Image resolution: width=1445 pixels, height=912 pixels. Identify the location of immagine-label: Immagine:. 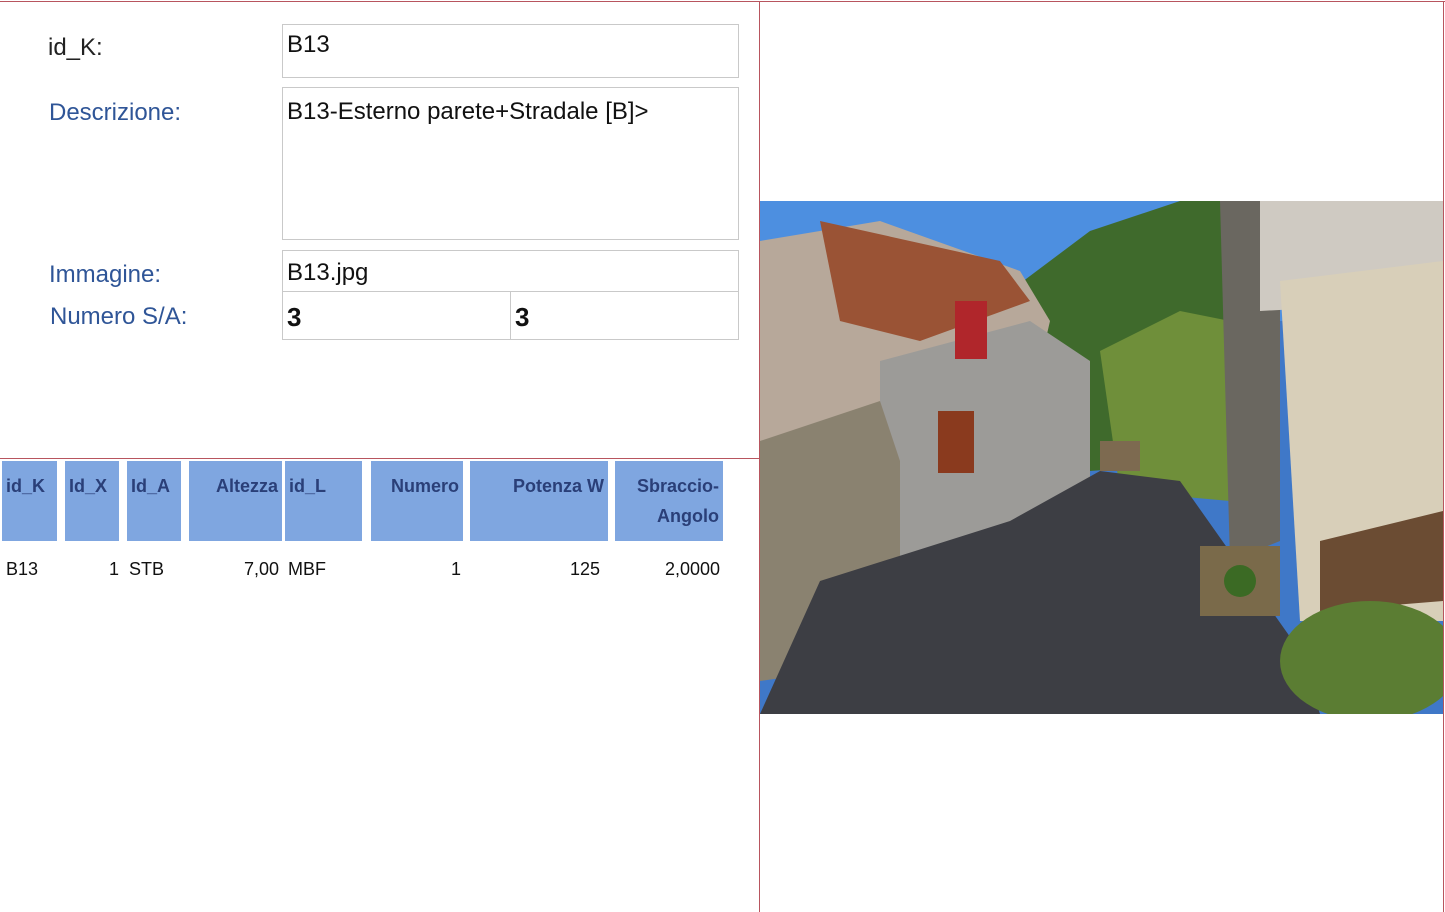
(105, 274).